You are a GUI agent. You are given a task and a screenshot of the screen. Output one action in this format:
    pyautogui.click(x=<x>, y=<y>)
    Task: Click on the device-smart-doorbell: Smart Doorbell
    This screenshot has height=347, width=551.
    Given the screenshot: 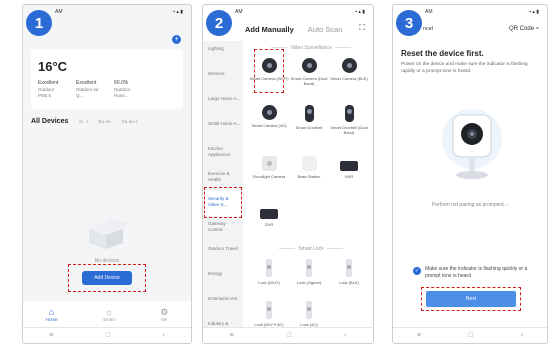 What is the action you would take?
    pyautogui.click(x=309, y=117)
    